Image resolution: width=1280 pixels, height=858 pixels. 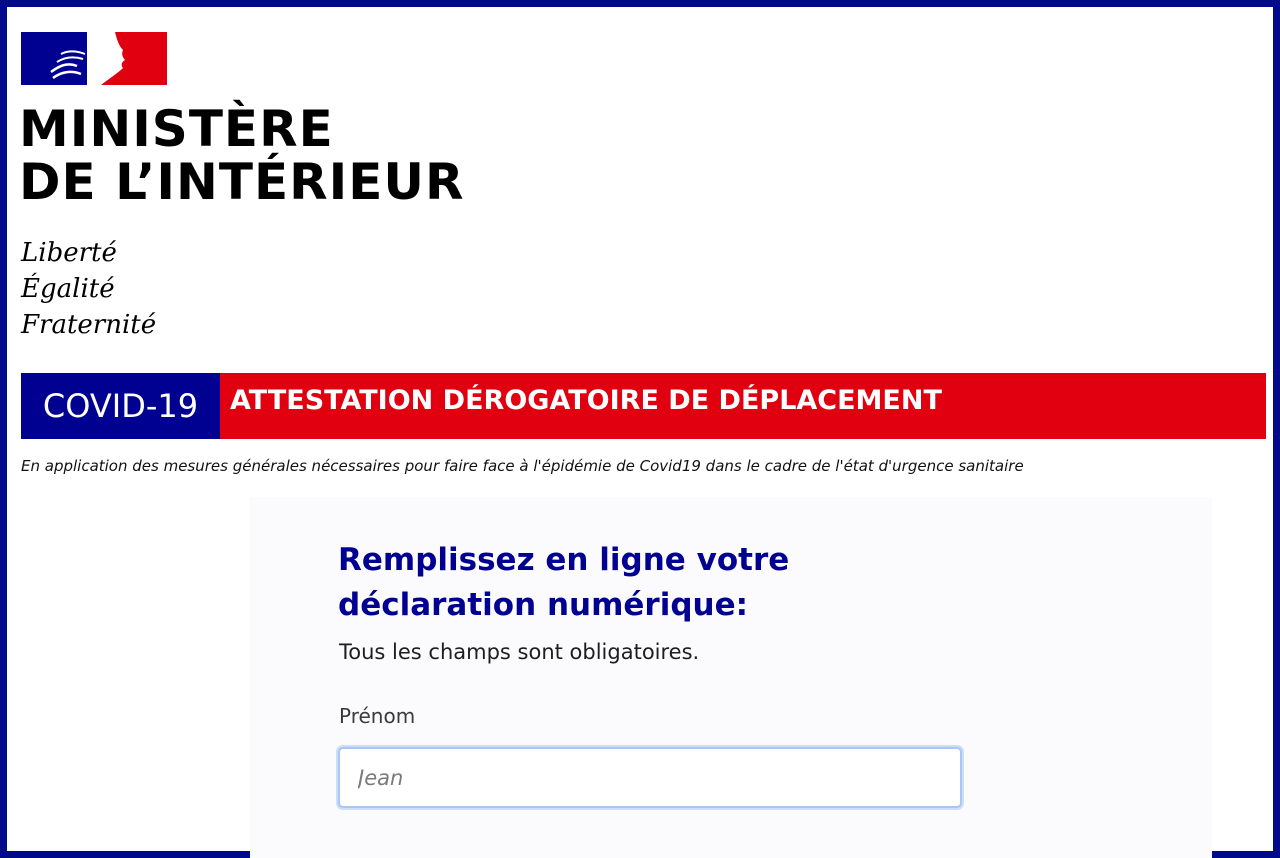 I want to click on motto-egalite: Égalité, so click(x=68, y=289).